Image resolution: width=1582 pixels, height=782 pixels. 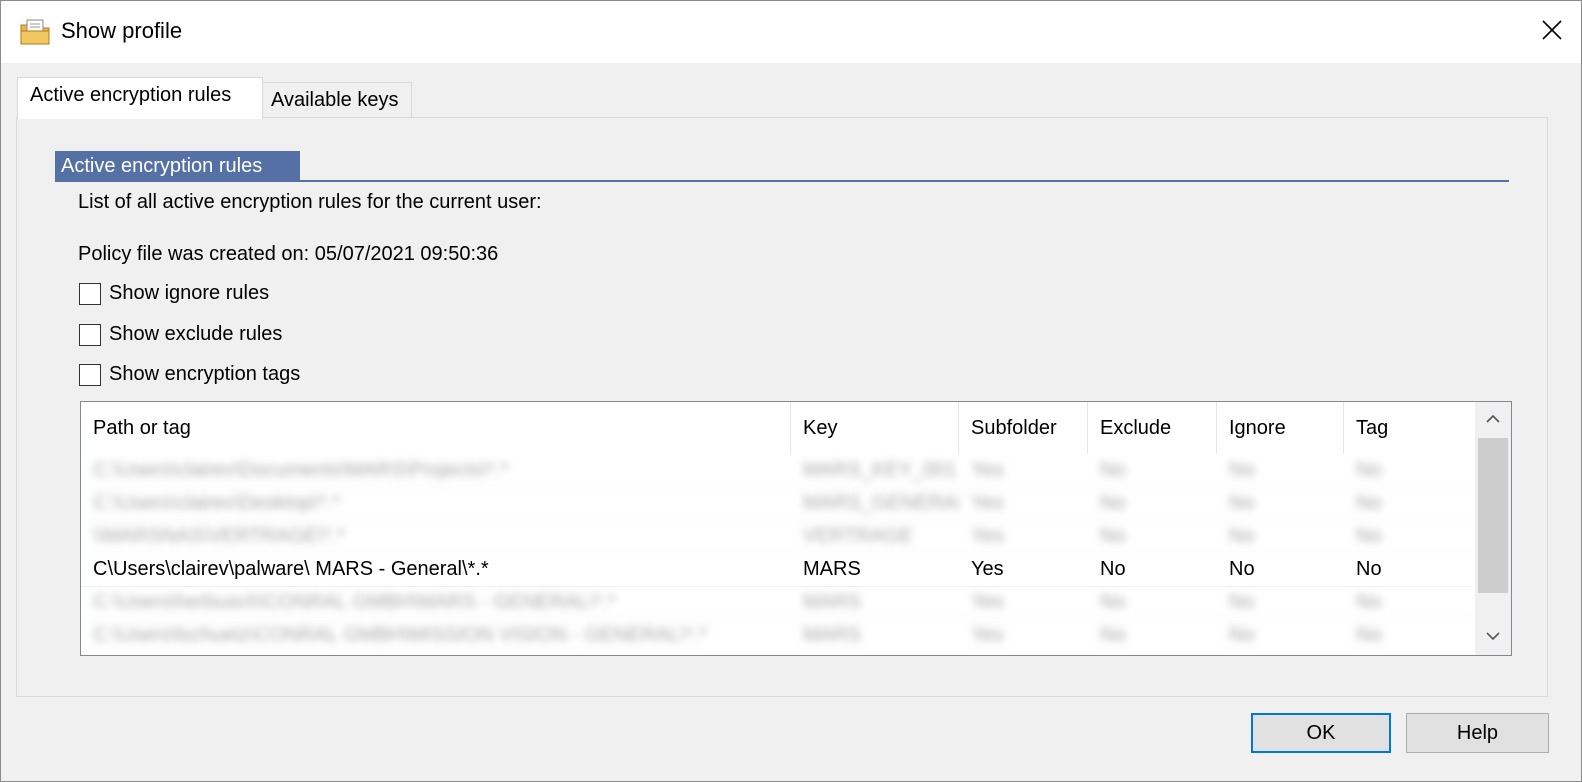 I want to click on cell-path: \\MARSNAS\VERTRAGE\*.*, so click(x=219, y=536).